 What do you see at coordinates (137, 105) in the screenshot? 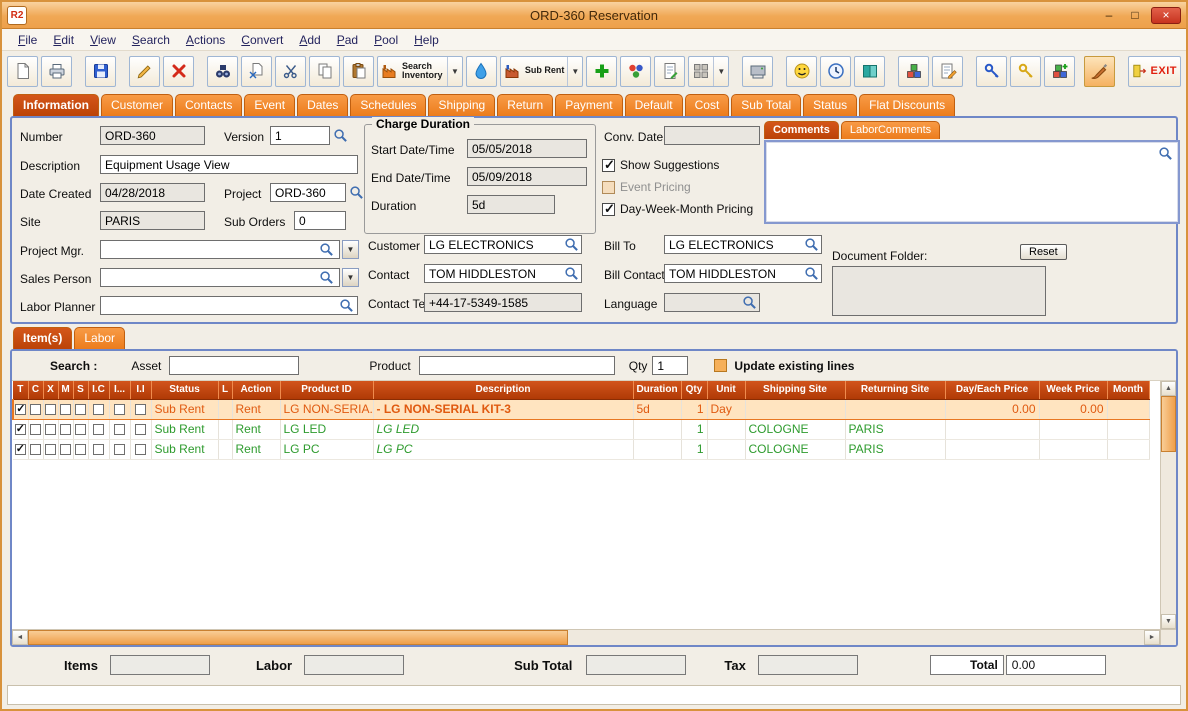
I see `tab-customer: Customer` at bounding box center [137, 105].